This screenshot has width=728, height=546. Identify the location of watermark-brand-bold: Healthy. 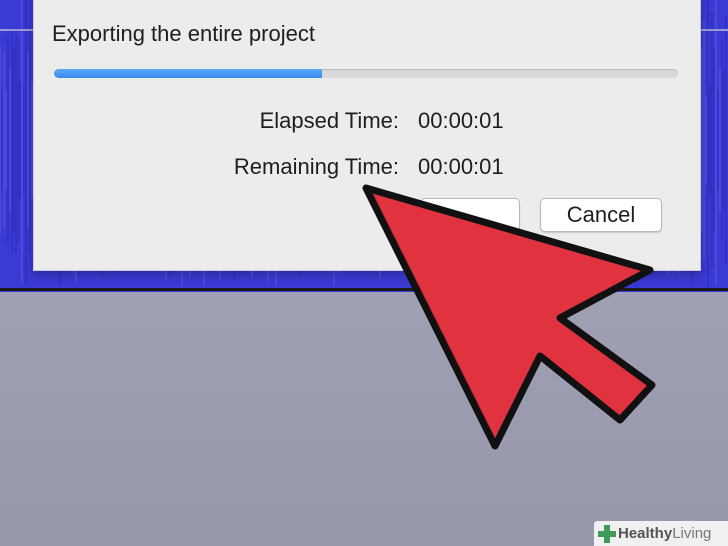
(645, 533).